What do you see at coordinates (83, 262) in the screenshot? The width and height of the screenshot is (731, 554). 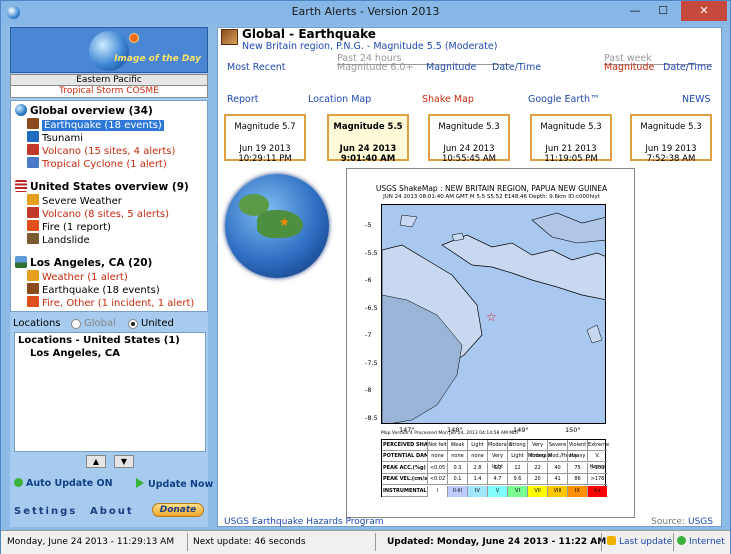 I see `tree-group: Los Angeles, CA (20)` at bounding box center [83, 262].